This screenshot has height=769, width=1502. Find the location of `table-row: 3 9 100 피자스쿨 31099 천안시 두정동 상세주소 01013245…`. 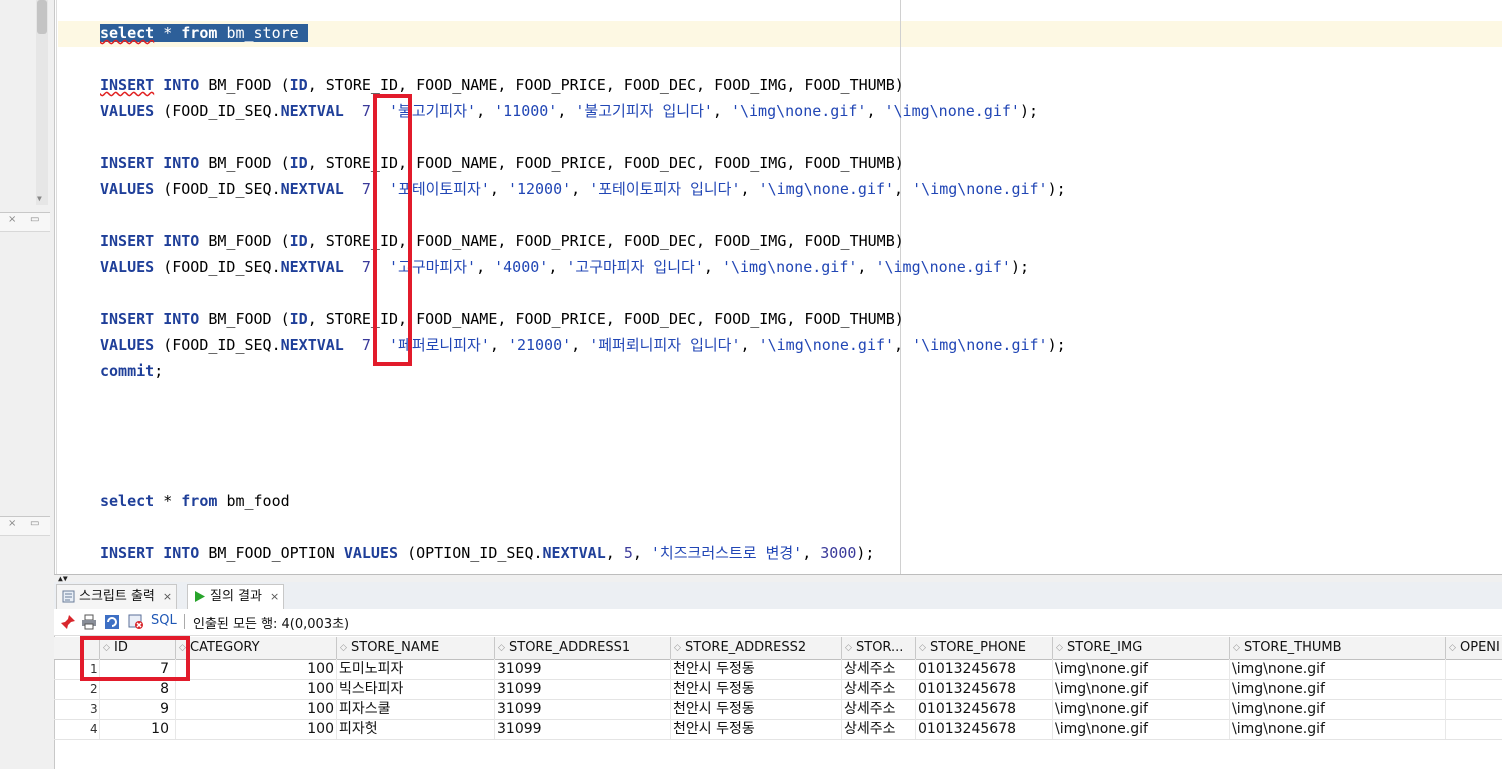

table-row: 3 9 100 피자스쿨 31099 천안시 두정동 상세주소 01013245… is located at coordinates (778, 709).